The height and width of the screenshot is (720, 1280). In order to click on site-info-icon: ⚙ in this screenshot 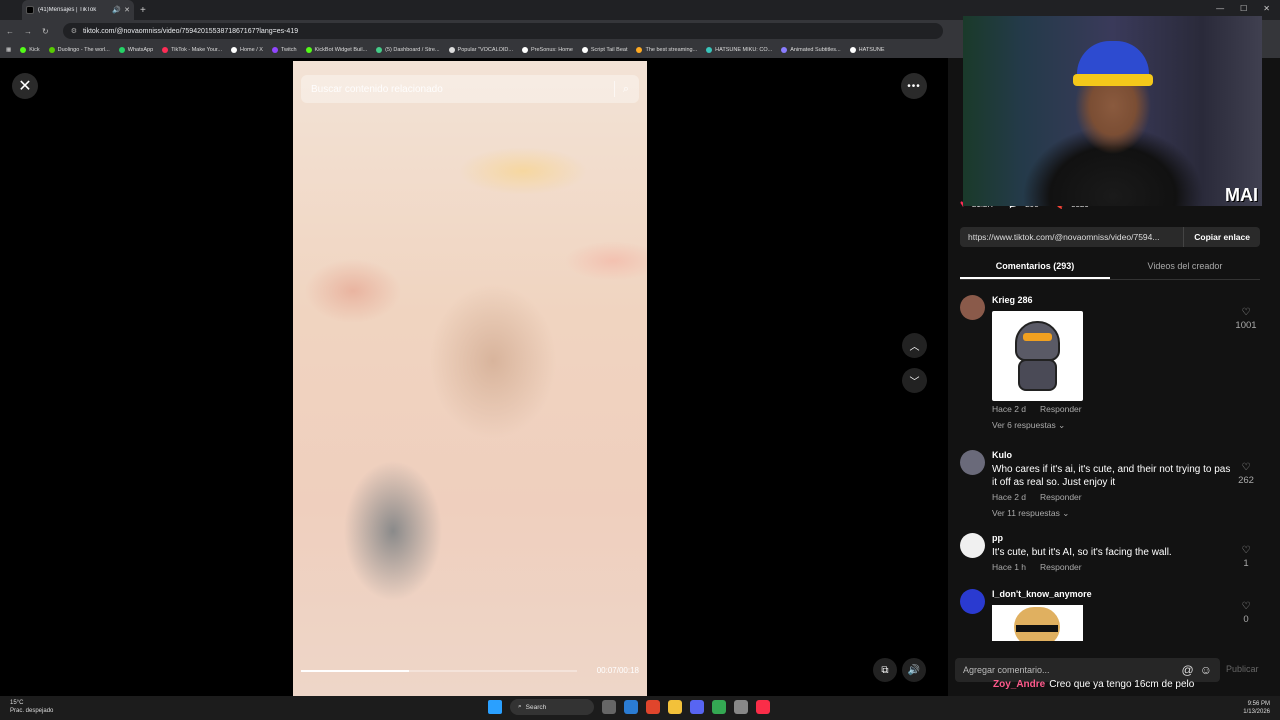, I will do `click(74, 31)`.